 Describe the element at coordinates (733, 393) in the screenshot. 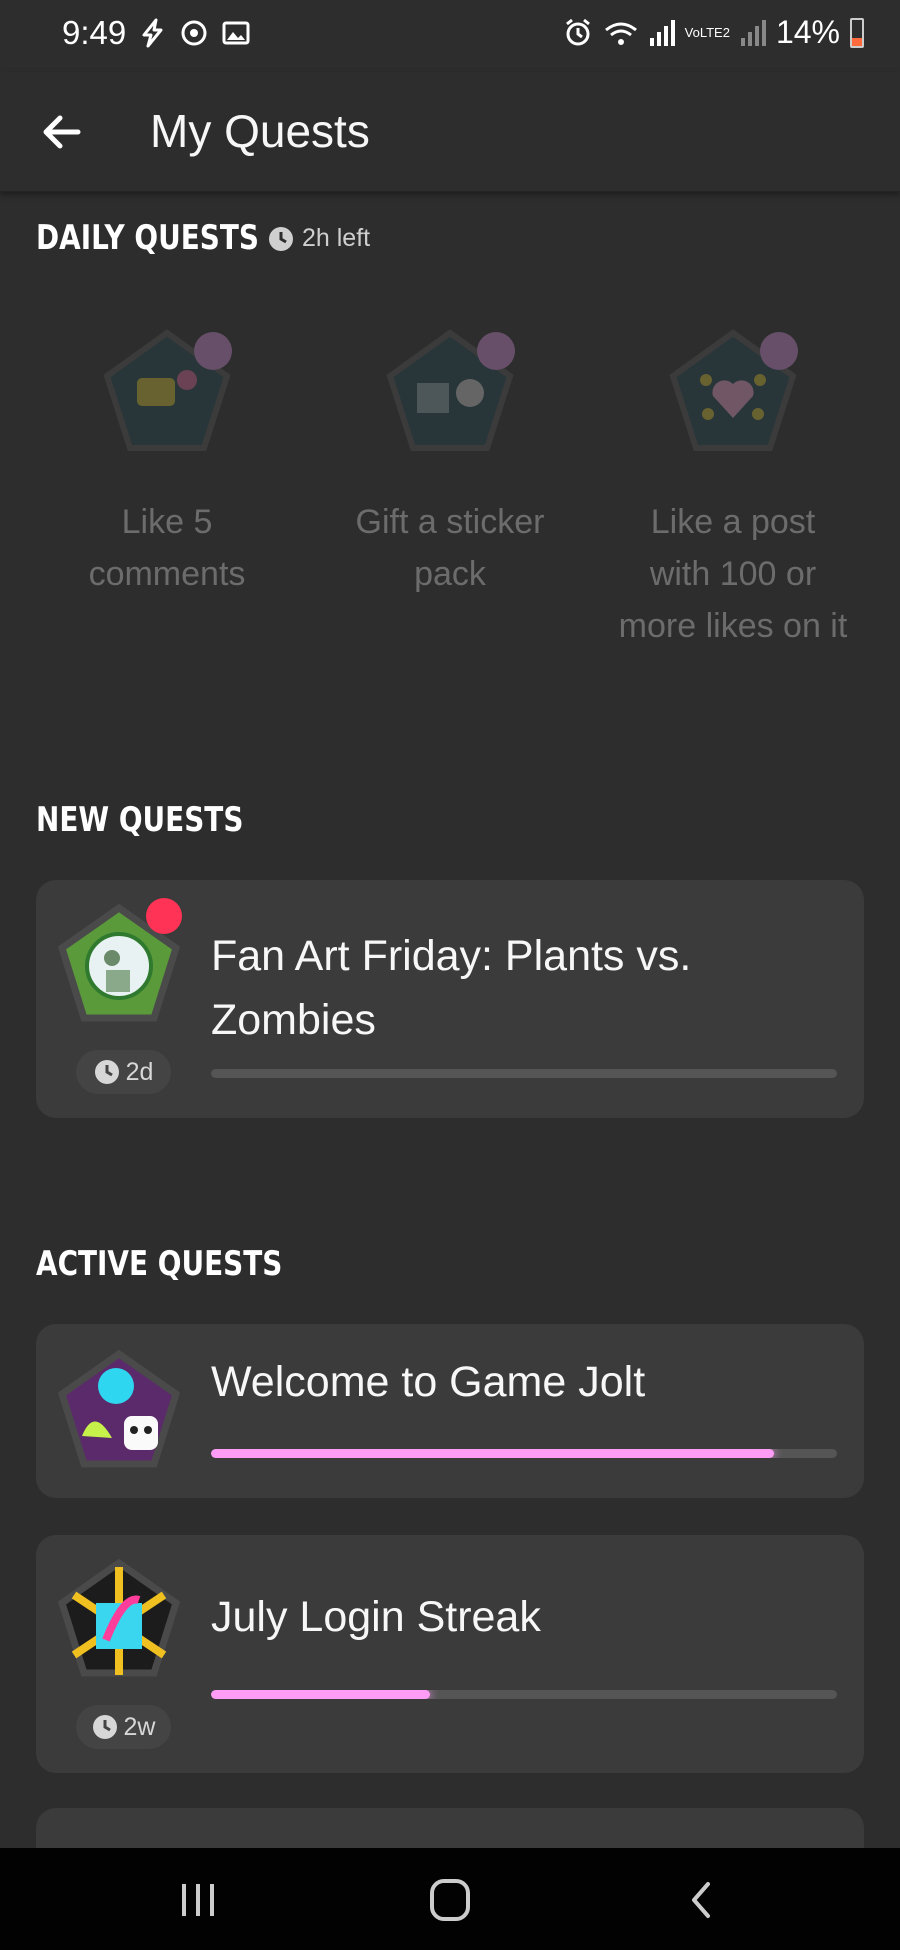

I see `hearts-icon` at that location.